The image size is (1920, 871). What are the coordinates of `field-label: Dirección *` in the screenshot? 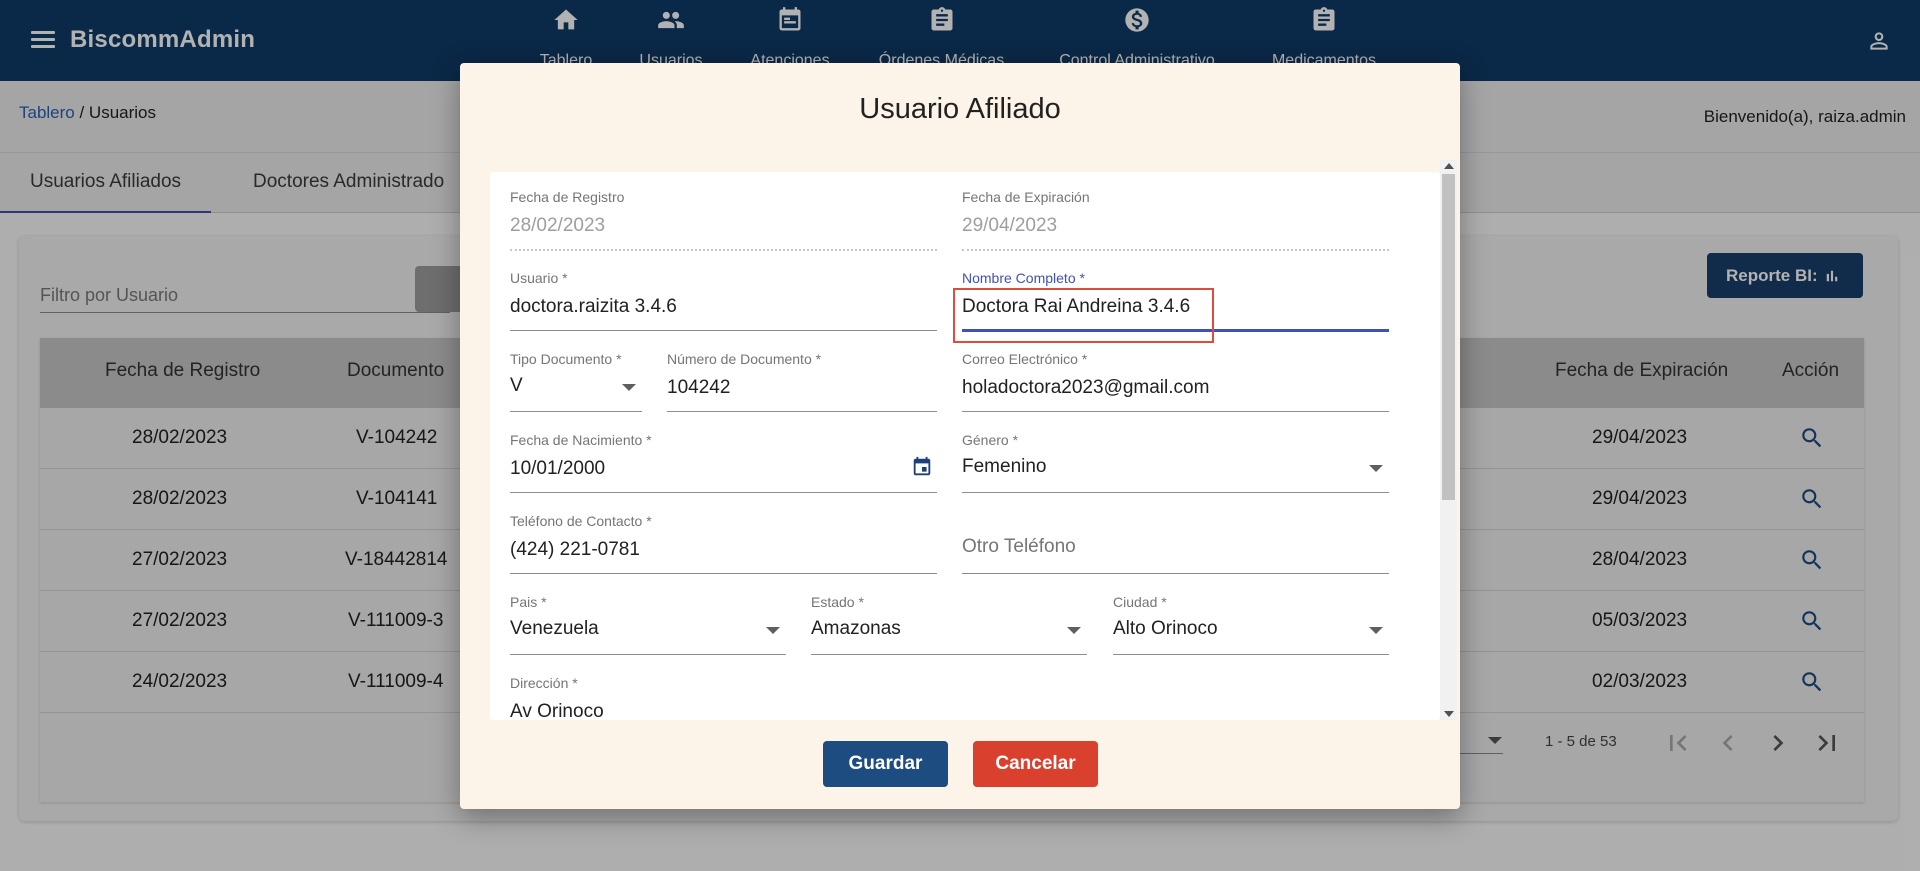 It's located at (544, 683).